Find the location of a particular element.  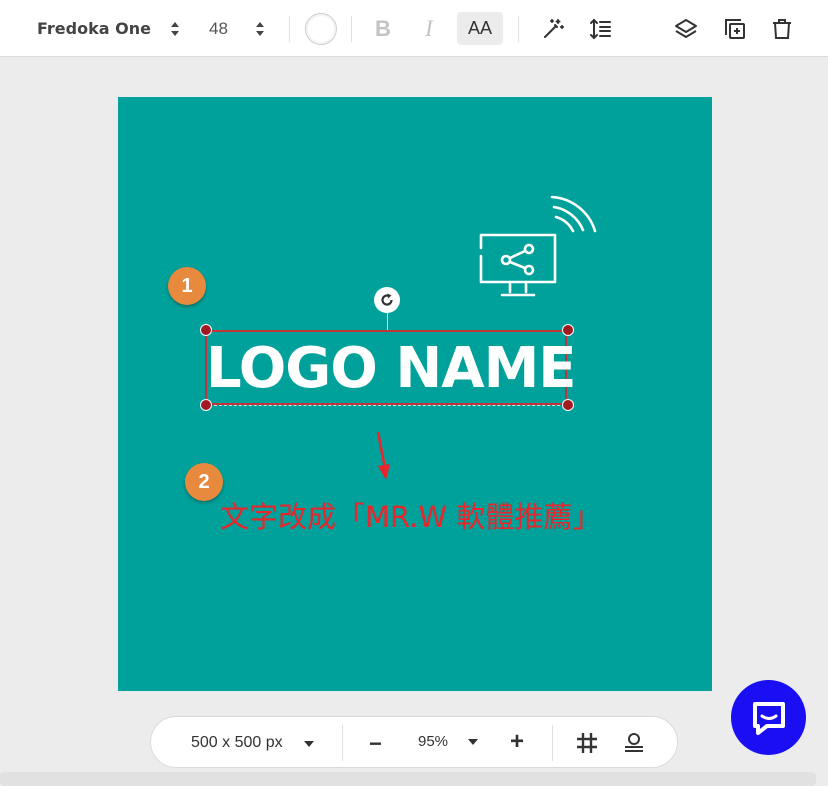

chat-button is located at coordinates (768, 717).